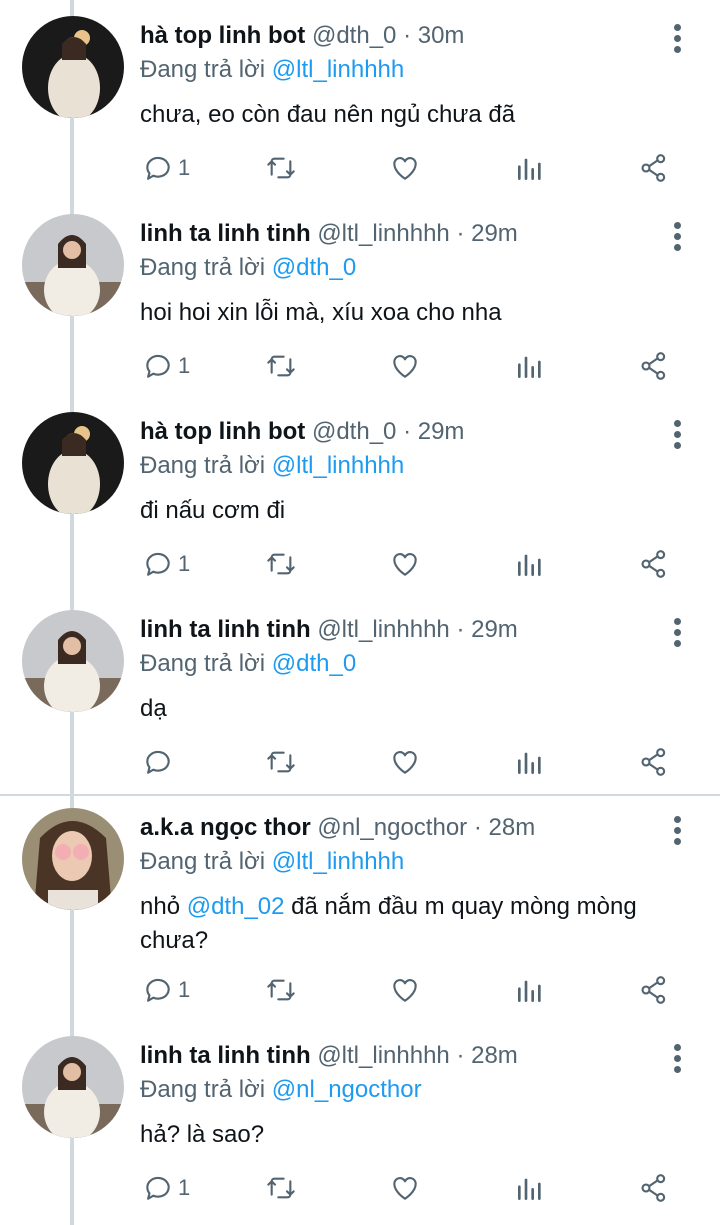 The width and height of the screenshot is (720, 1225). What do you see at coordinates (160, 762) in the screenshot?
I see `reply-button` at bounding box center [160, 762].